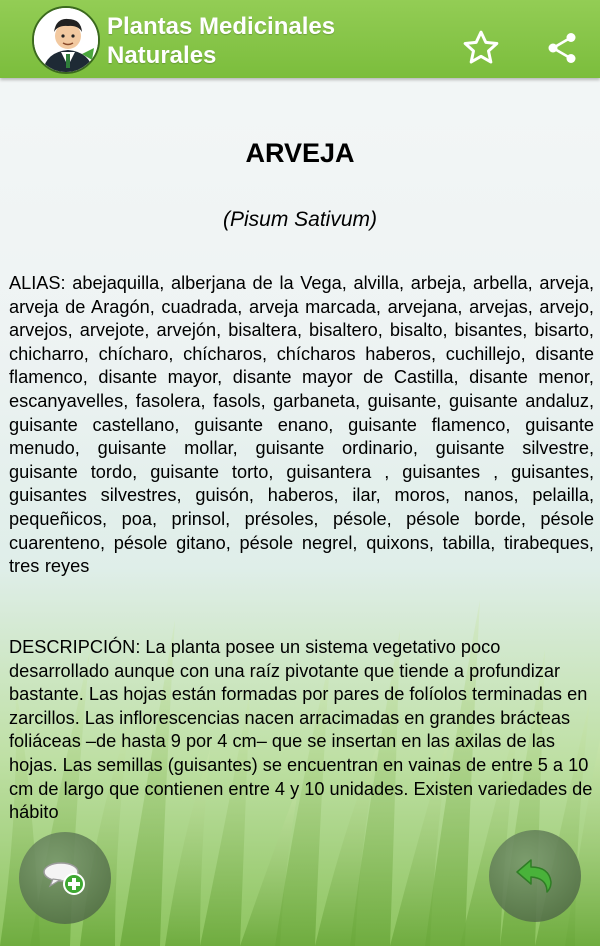  I want to click on star-outline-icon, so click(481, 47).